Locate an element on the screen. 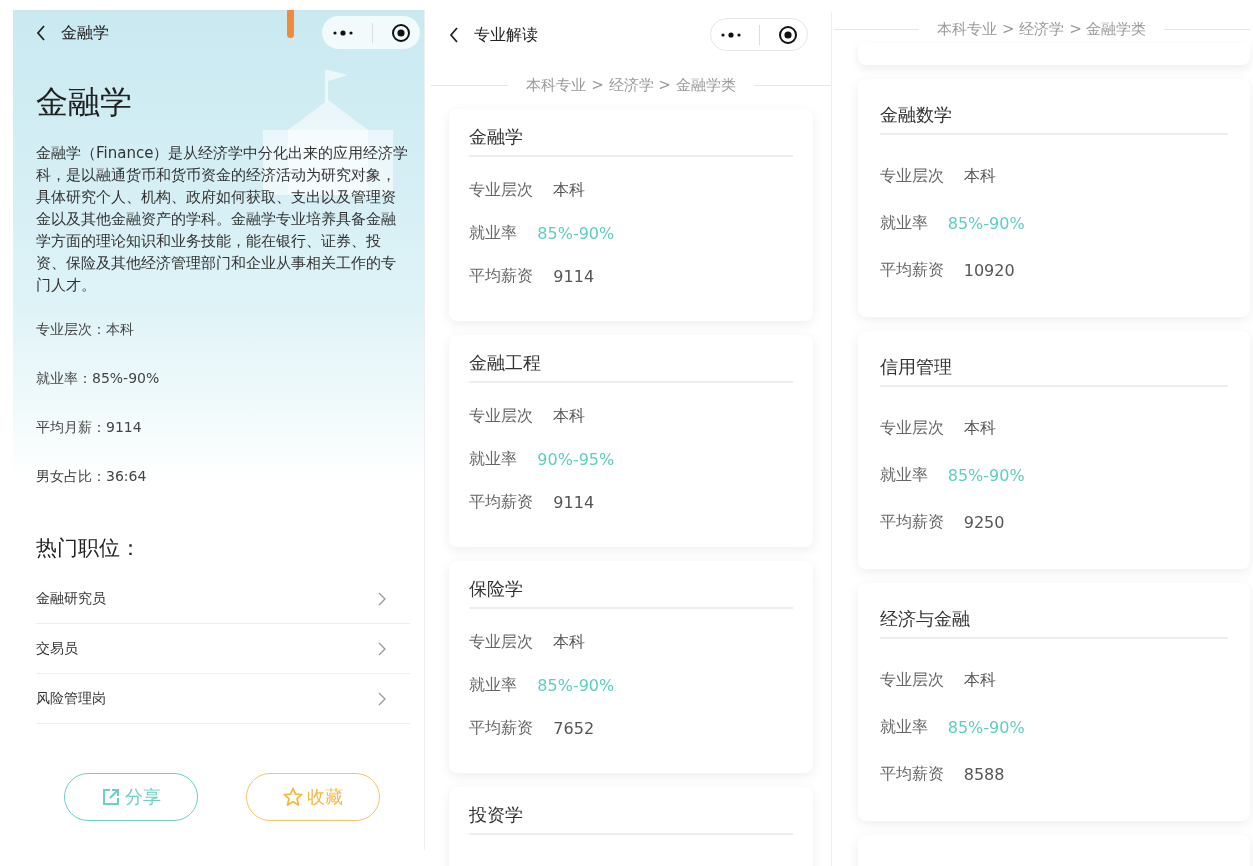 The width and height of the screenshot is (1253, 866). major-card: 投资学 is located at coordinates (631, 826).